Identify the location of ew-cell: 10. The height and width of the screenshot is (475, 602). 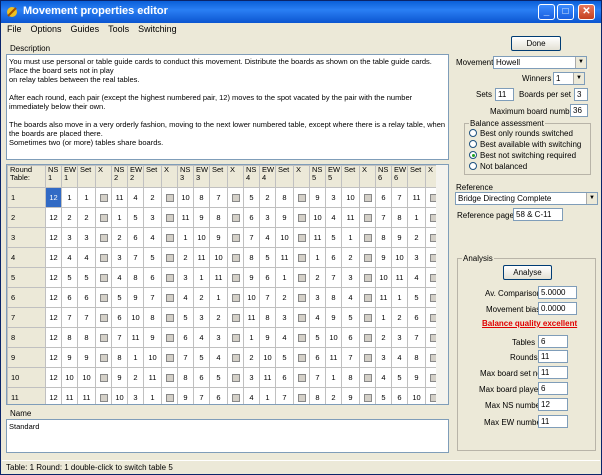
(135, 317).